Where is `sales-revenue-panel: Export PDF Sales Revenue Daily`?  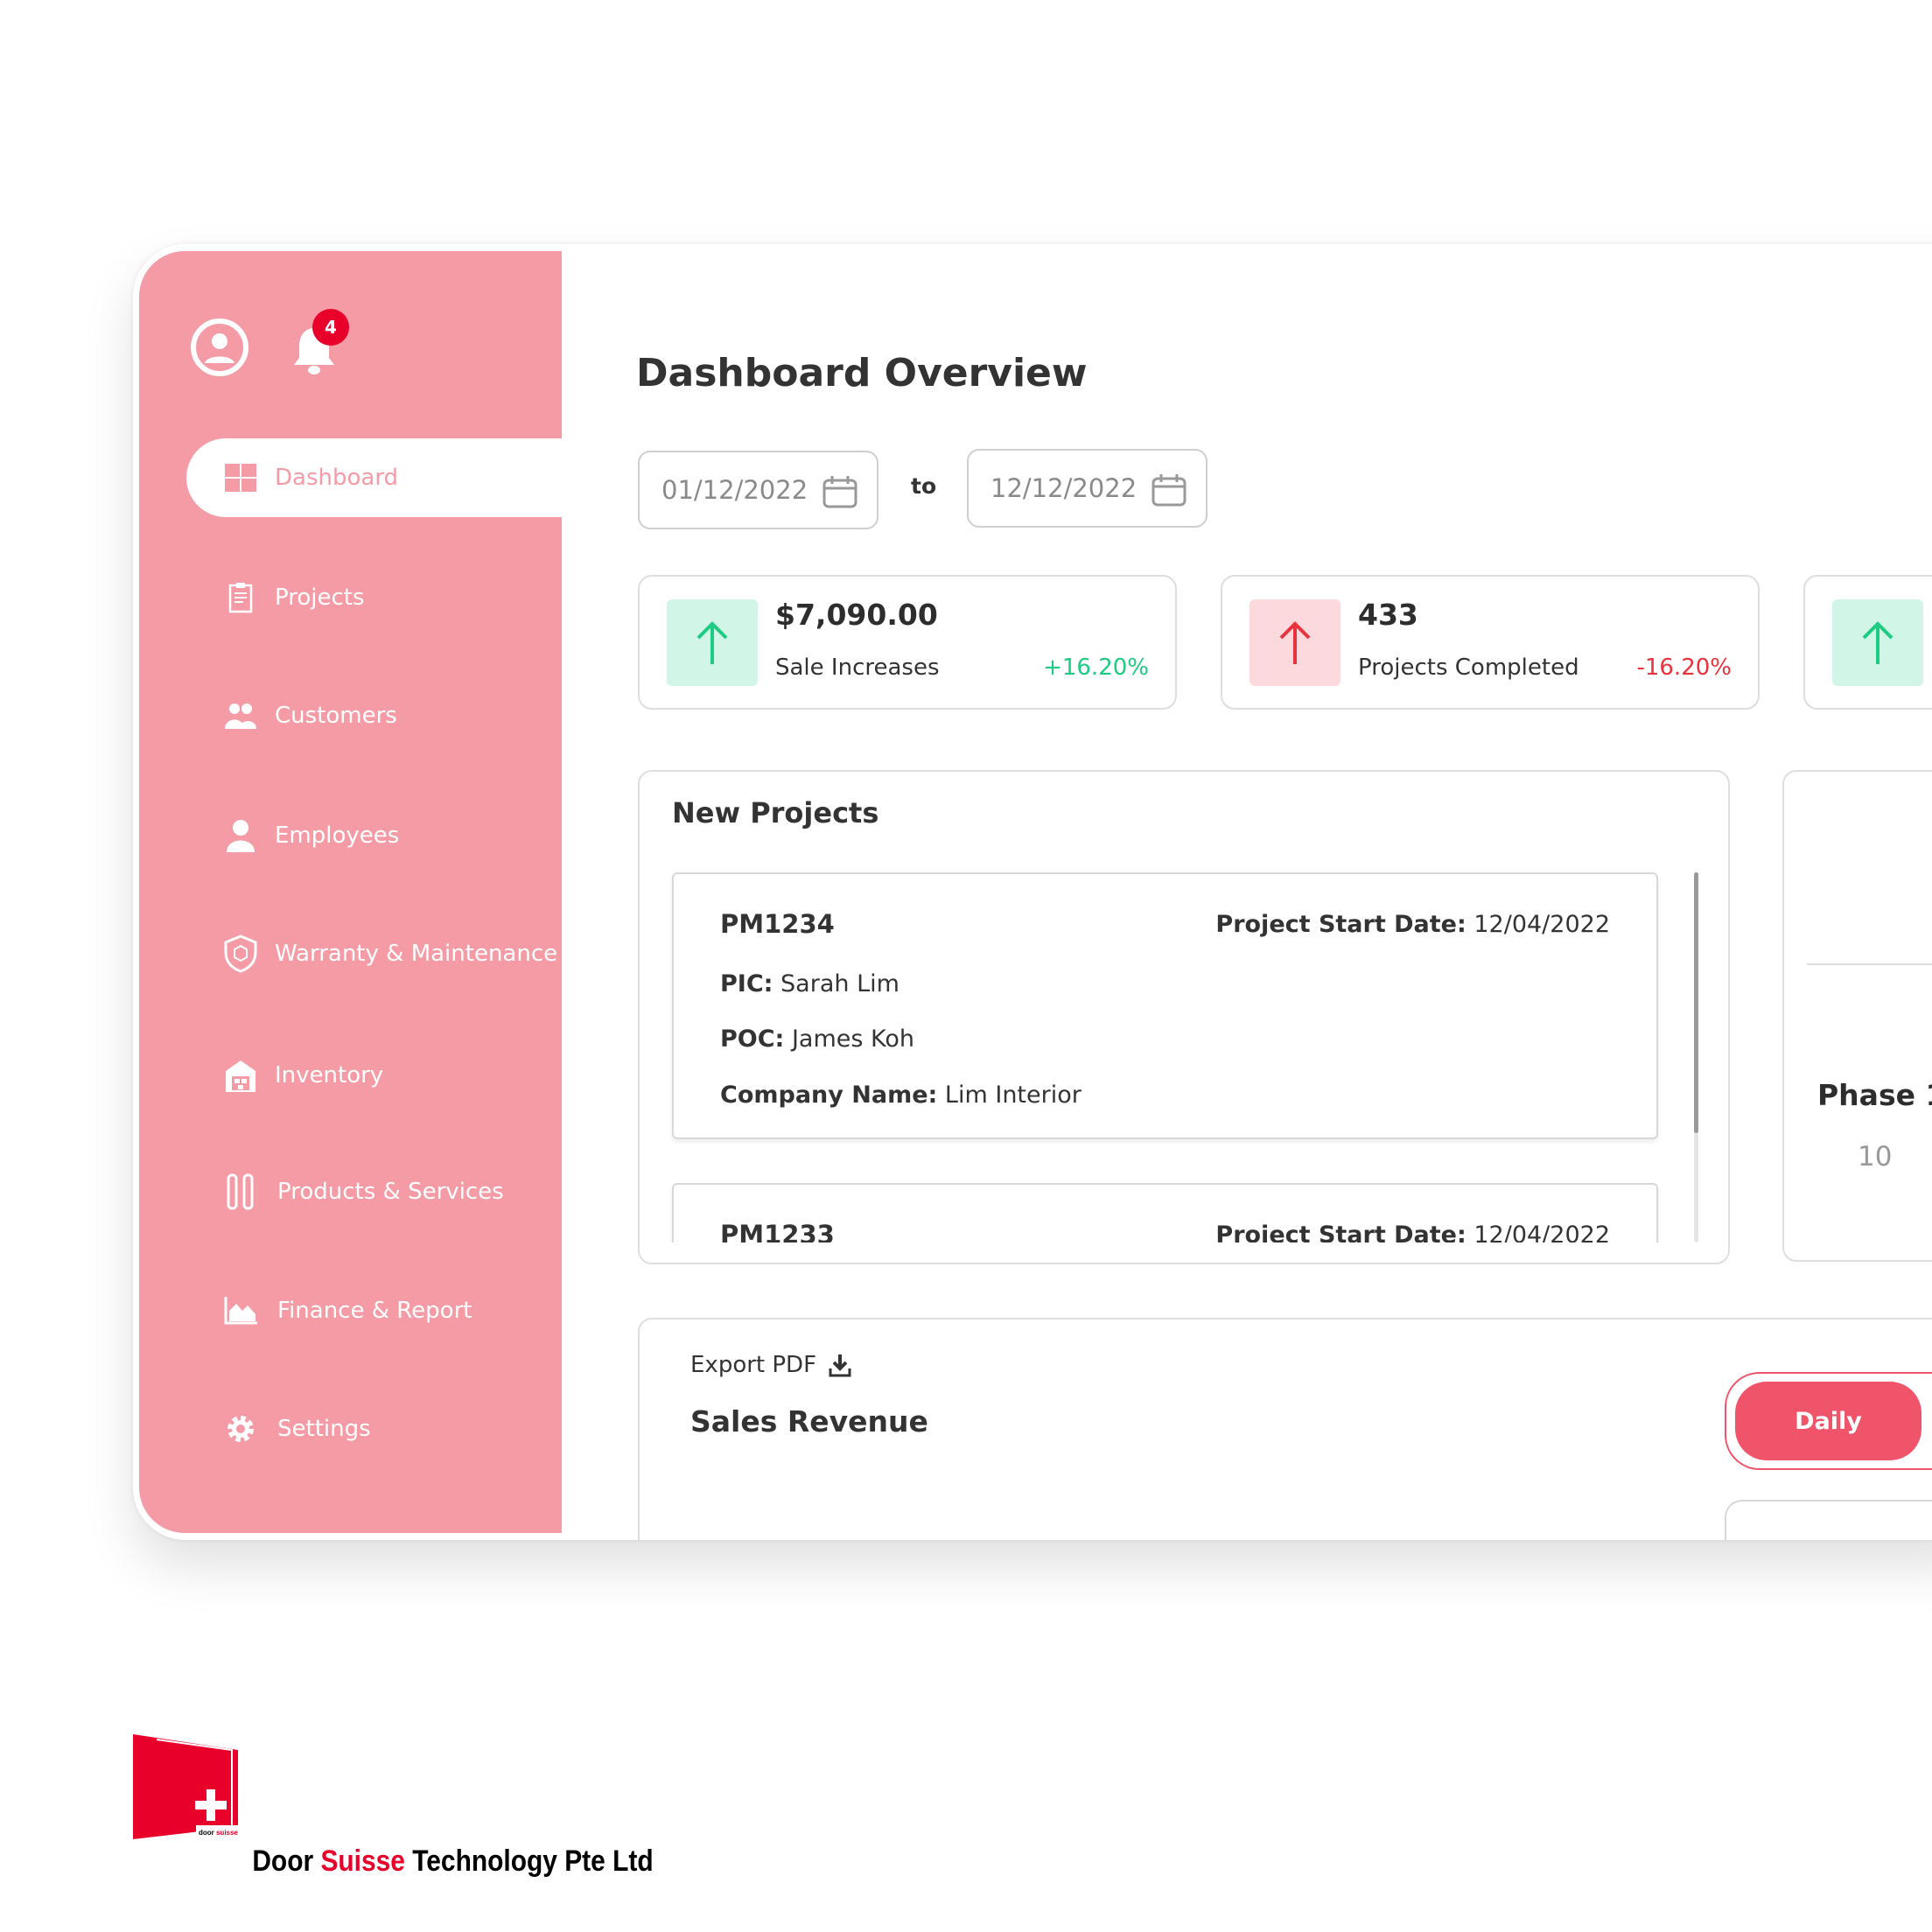 sales-revenue-panel: Export PDF Sales Revenue Daily is located at coordinates (1285, 1429).